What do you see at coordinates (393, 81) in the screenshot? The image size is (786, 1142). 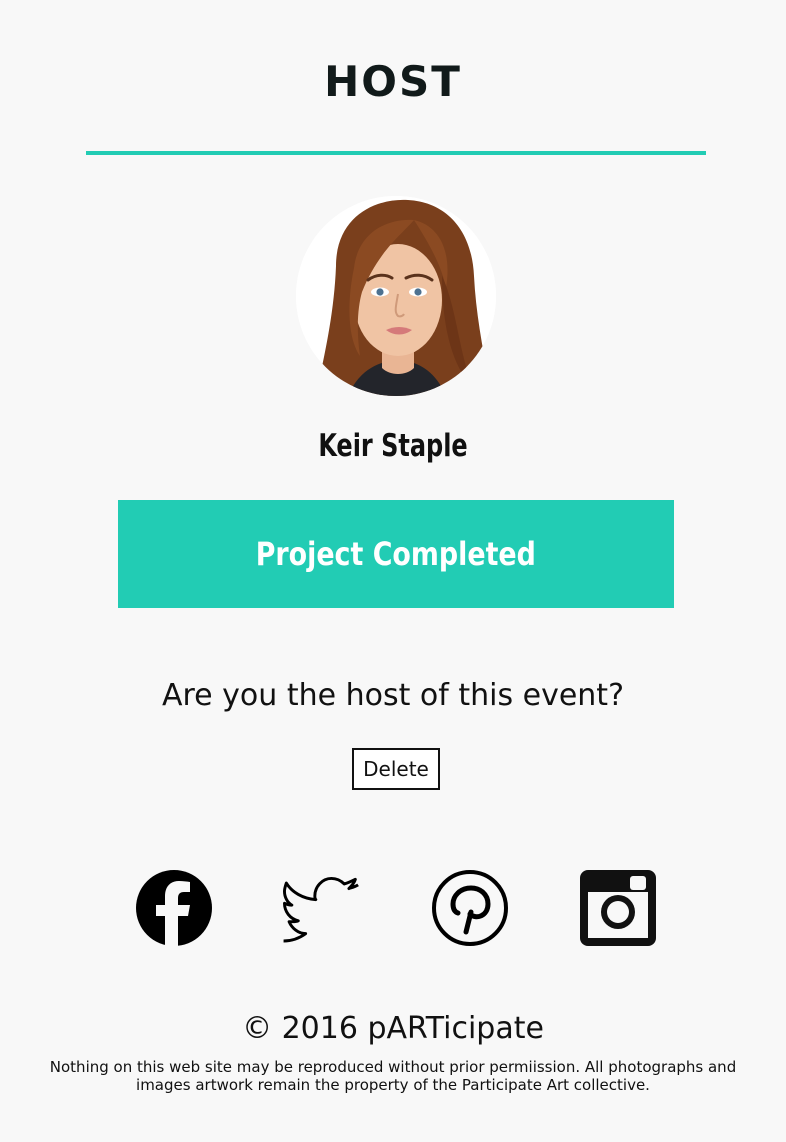 I see `section-title: HOST` at bounding box center [393, 81].